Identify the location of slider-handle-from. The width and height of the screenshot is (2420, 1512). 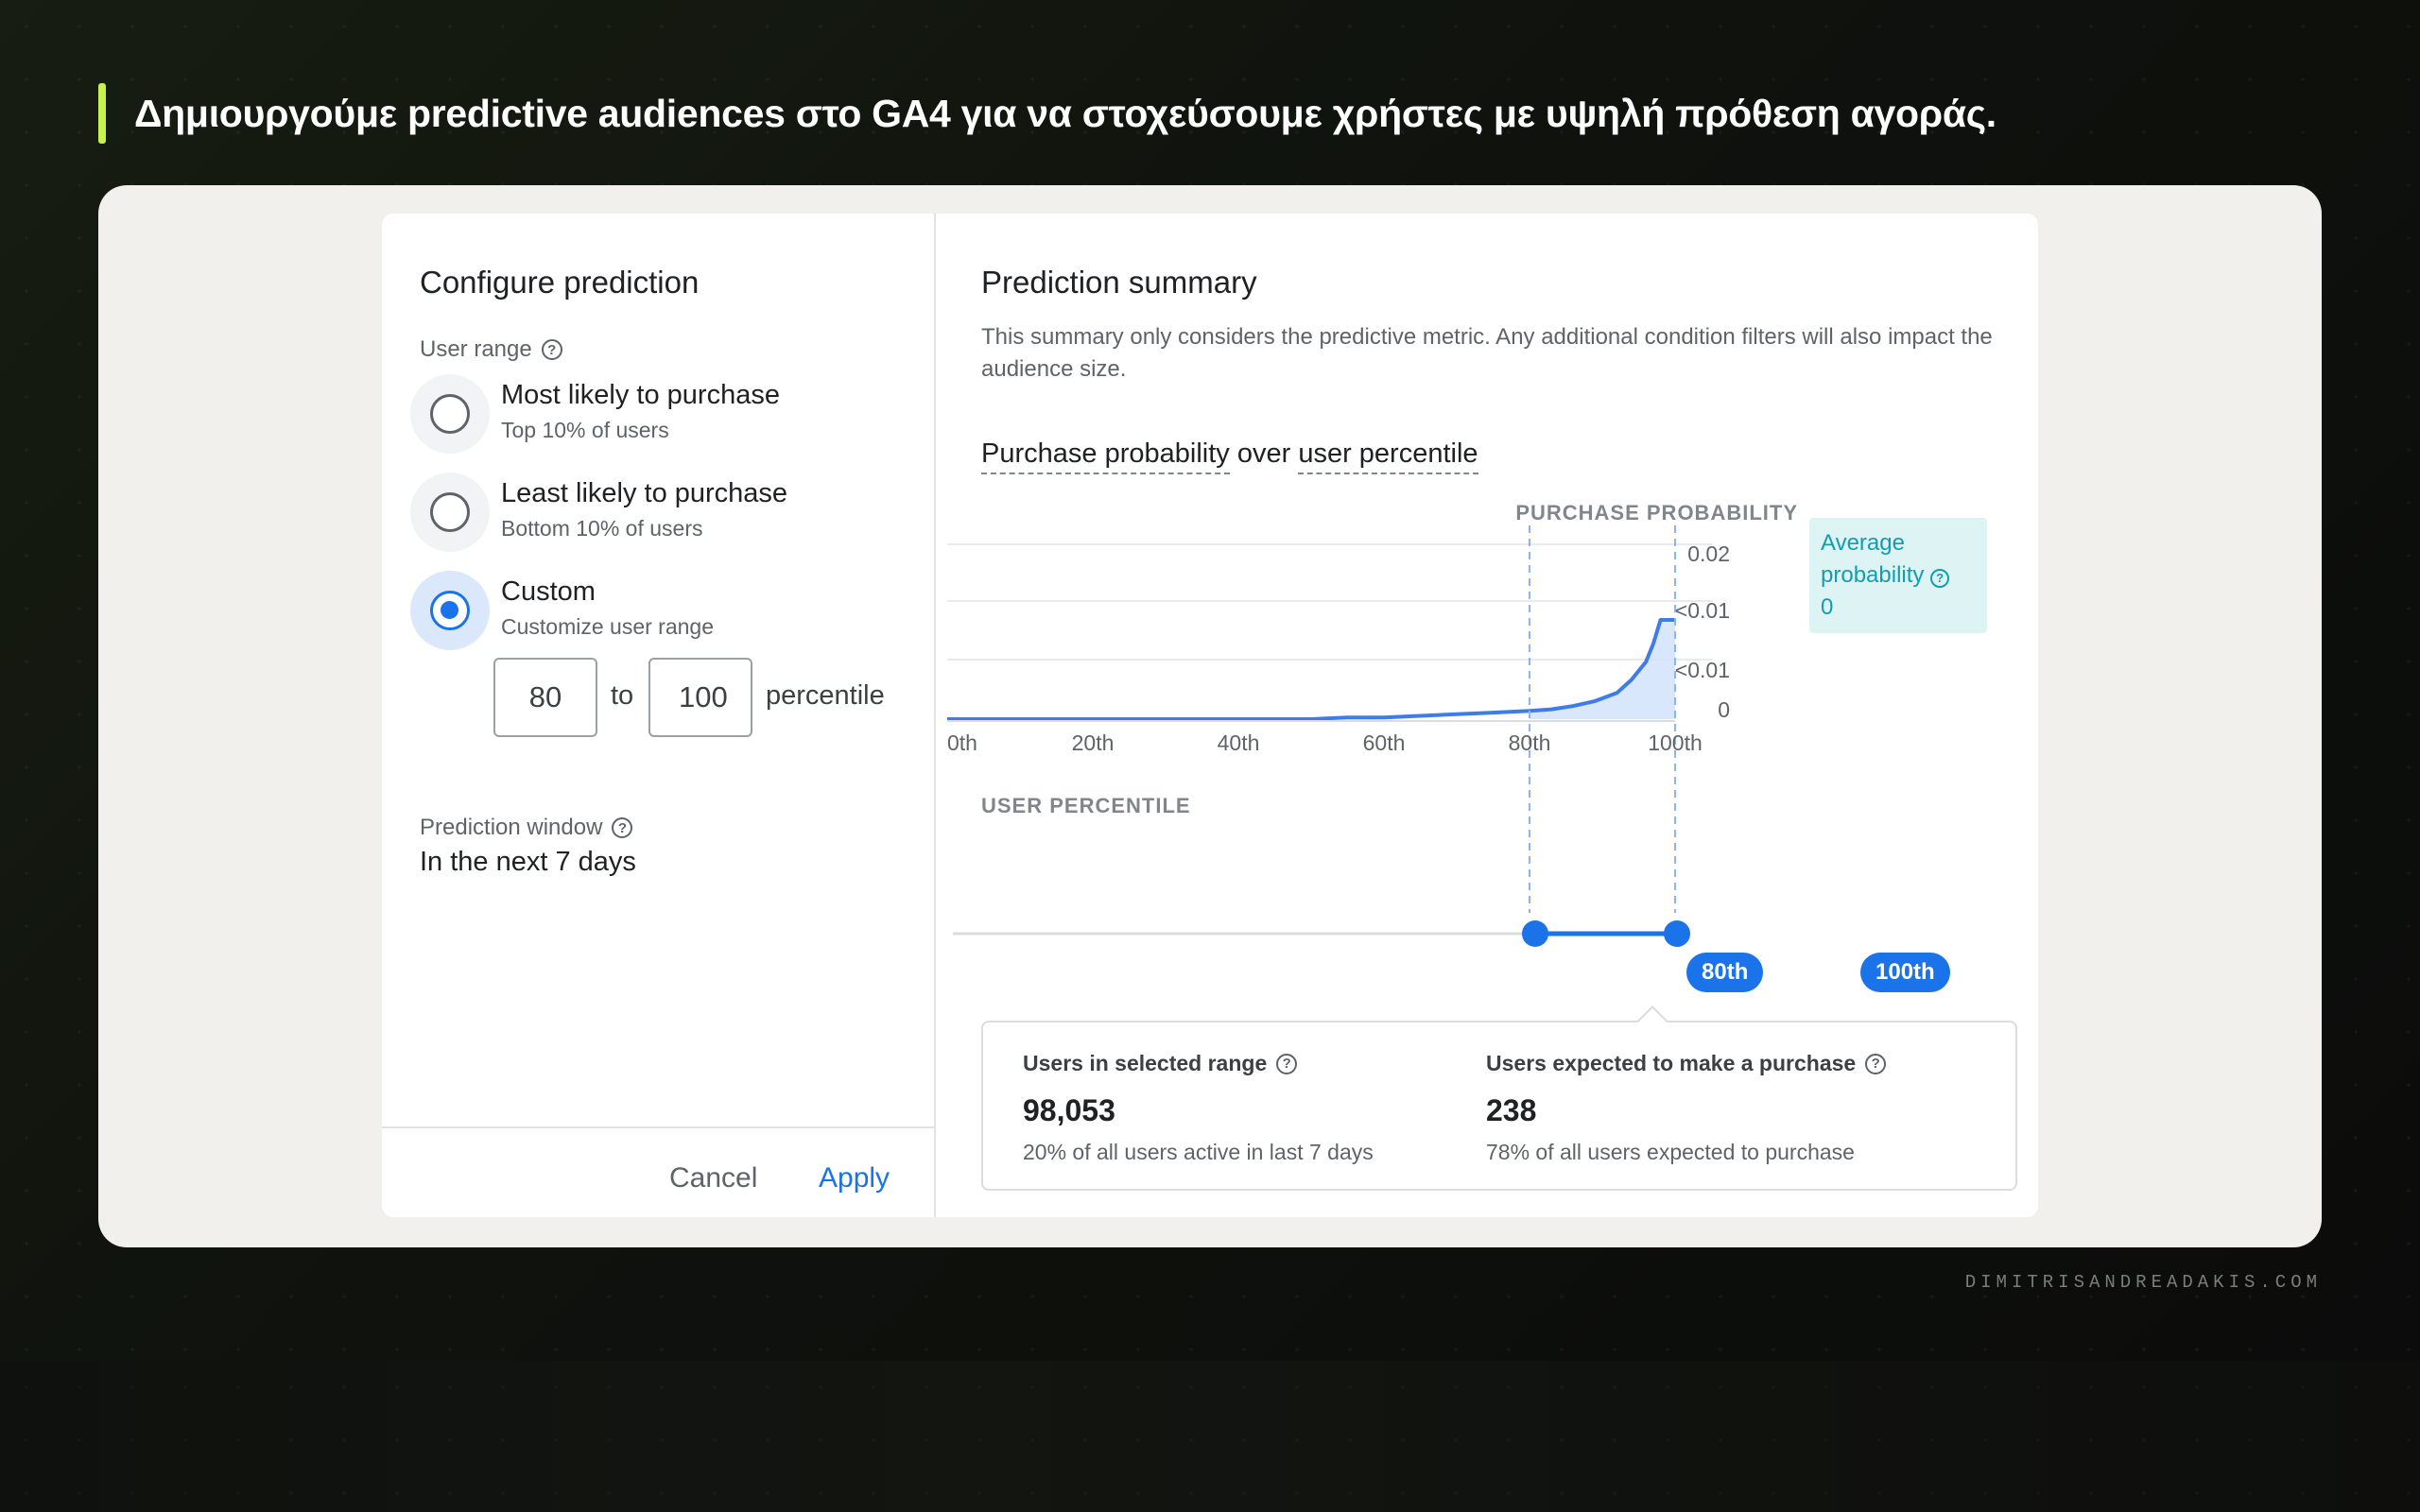
(1535, 933).